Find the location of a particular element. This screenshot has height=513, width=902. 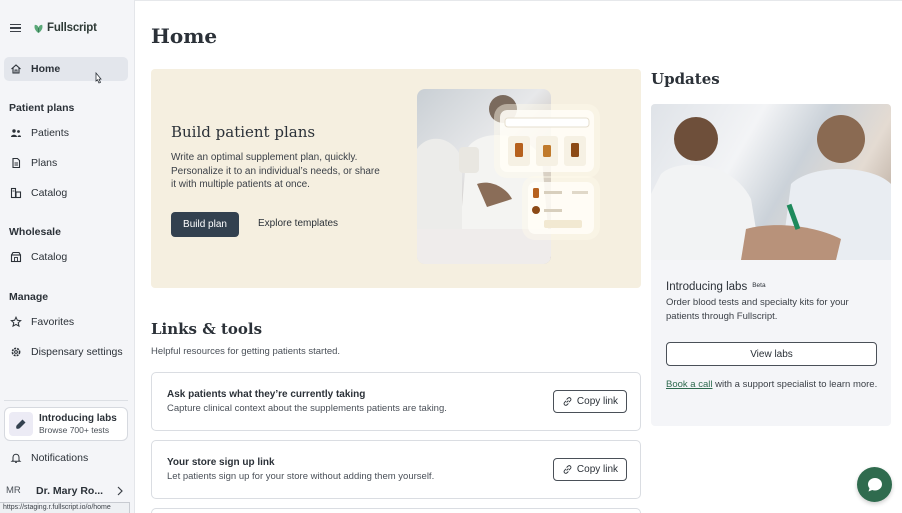

menu-icon is located at coordinates (15, 28).